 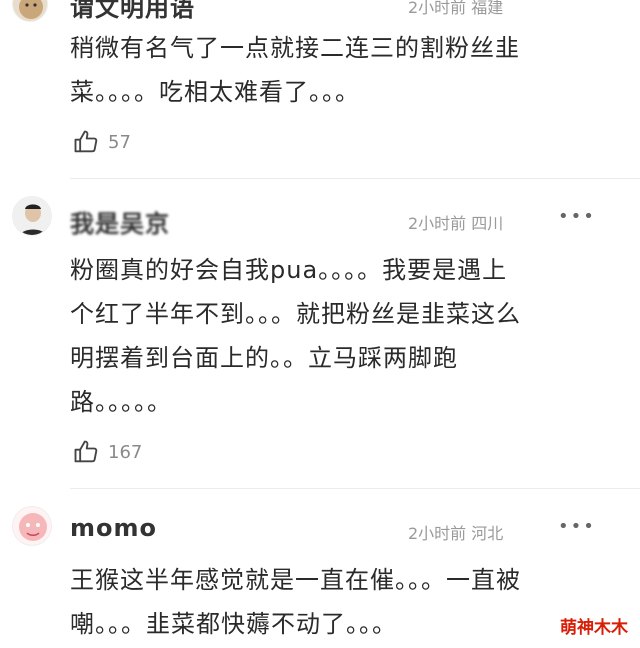 What do you see at coordinates (264, 358) in the screenshot?
I see `comment-line: 明摆着到台面上的。。立马踩两脚跑` at bounding box center [264, 358].